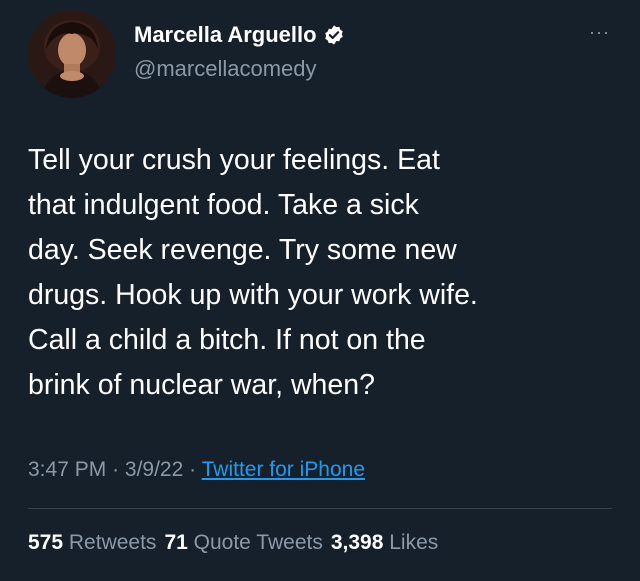 This screenshot has height=581, width=640. What do you see at coordinates (357, 542) in the screenshot?
I see `likes-count: 3,398` at bounding box center [357, 542].